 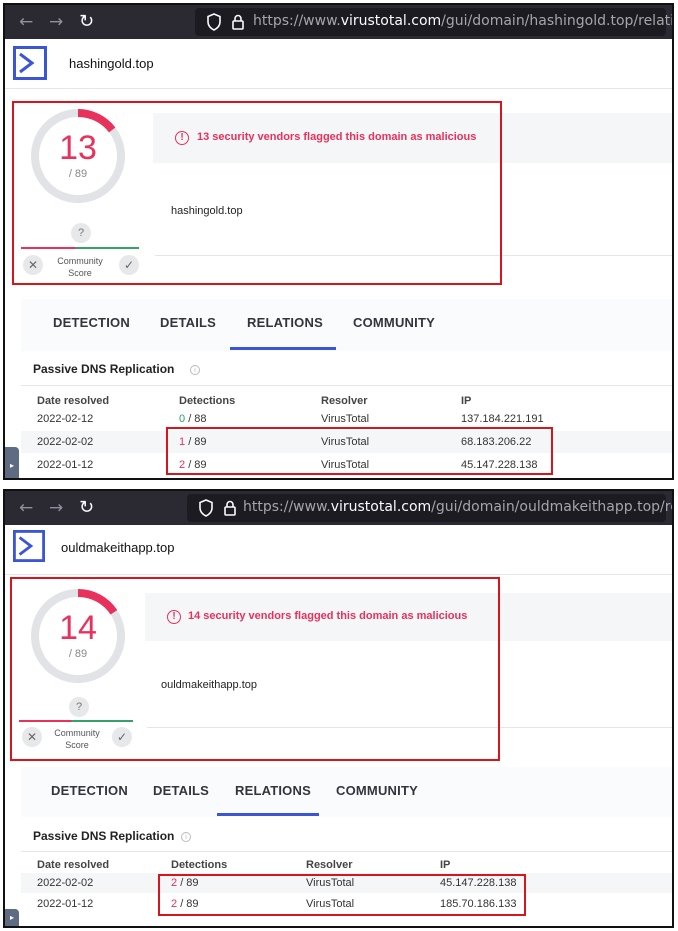 I want to click on header-domain: hashingold.top, so click(x=111, y=63).